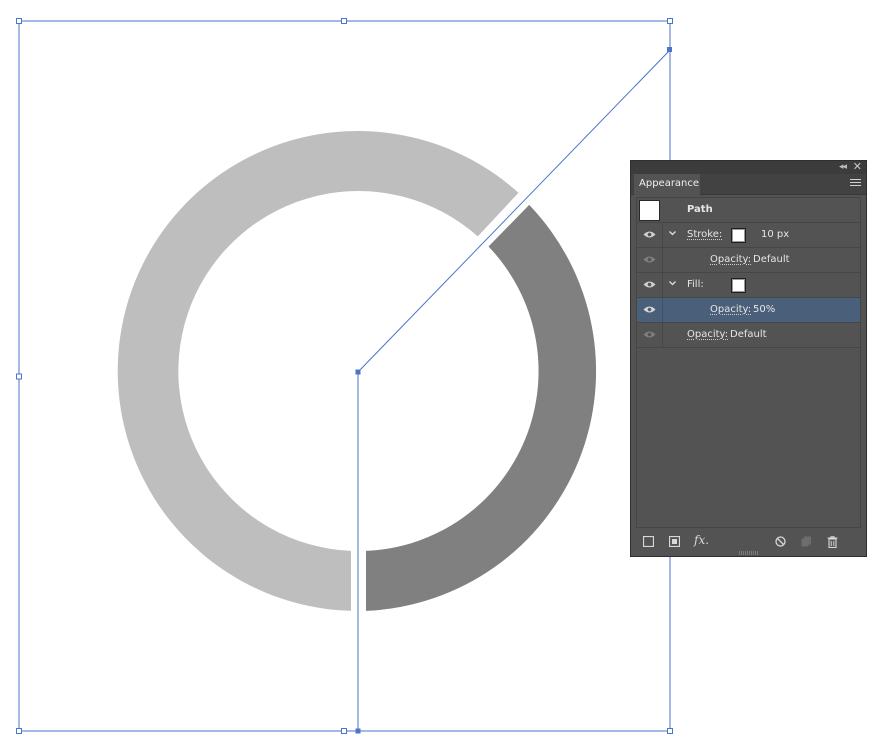  Describe the element at coordinates (648, 541) in the screenshot. I see `add-new-stroke-icon` at that location.